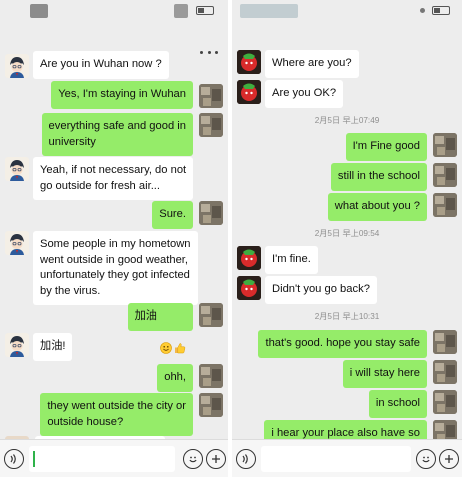  Describe the element at coordinates (122, 95) in the screenshot. I see `message-bubble-sent: Yes, I'm staying in Wuhan` at that location.